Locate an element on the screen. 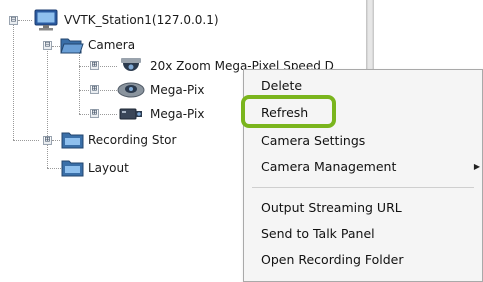 This screenshot has height=282, width=483. camera-group-label: Camera is located at coordinates (111, 45).